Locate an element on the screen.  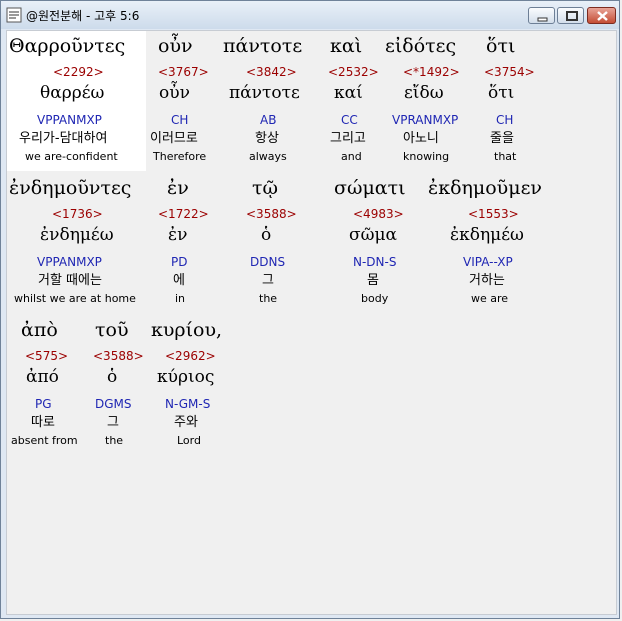
korean-gloss: 따로 is located at coordinates (43, 422).